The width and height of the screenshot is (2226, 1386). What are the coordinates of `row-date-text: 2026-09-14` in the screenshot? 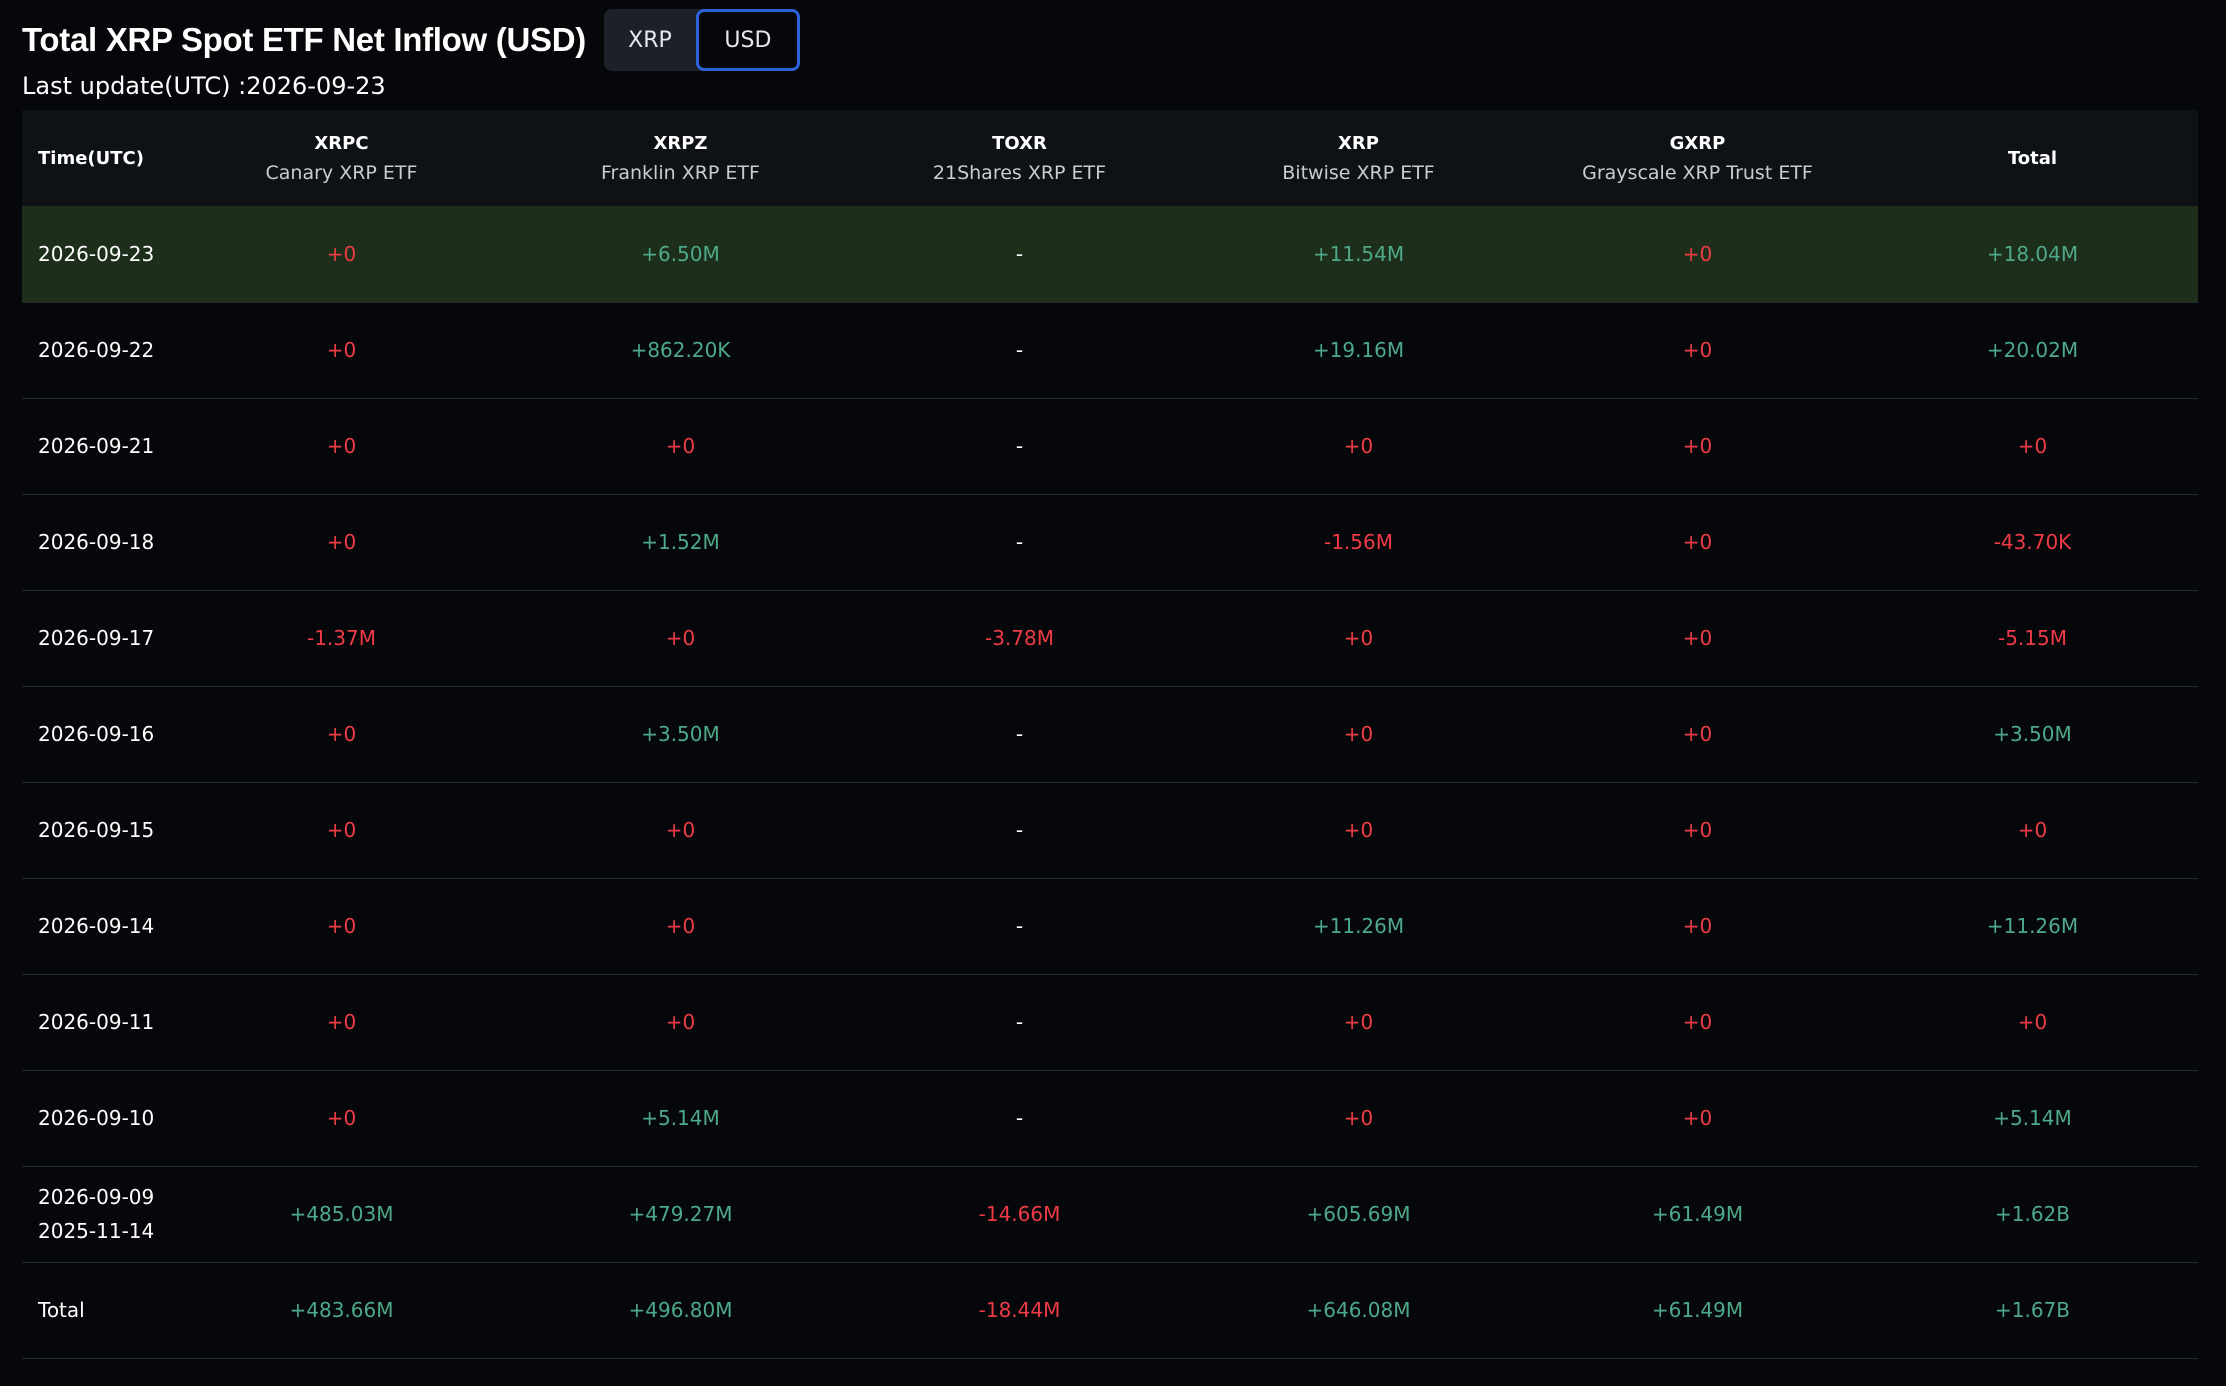 It's located at (96, 926).